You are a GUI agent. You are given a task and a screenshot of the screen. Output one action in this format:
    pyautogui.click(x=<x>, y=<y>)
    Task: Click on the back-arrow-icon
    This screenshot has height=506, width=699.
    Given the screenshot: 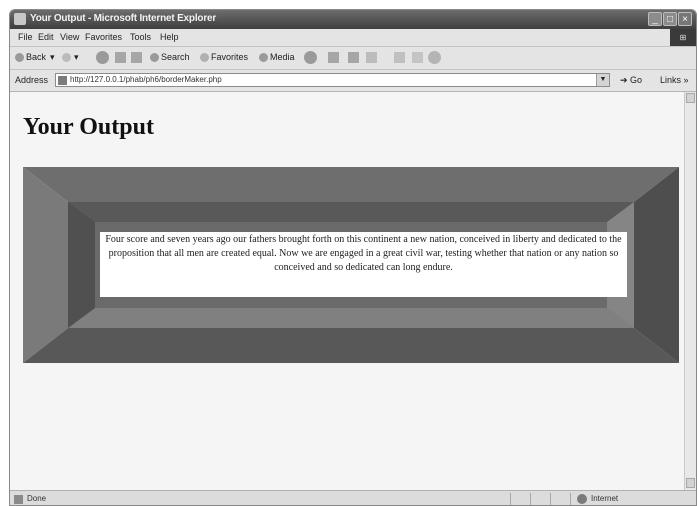 What is the action you would take?
    pyautogui.click(x=19, y=57)
    